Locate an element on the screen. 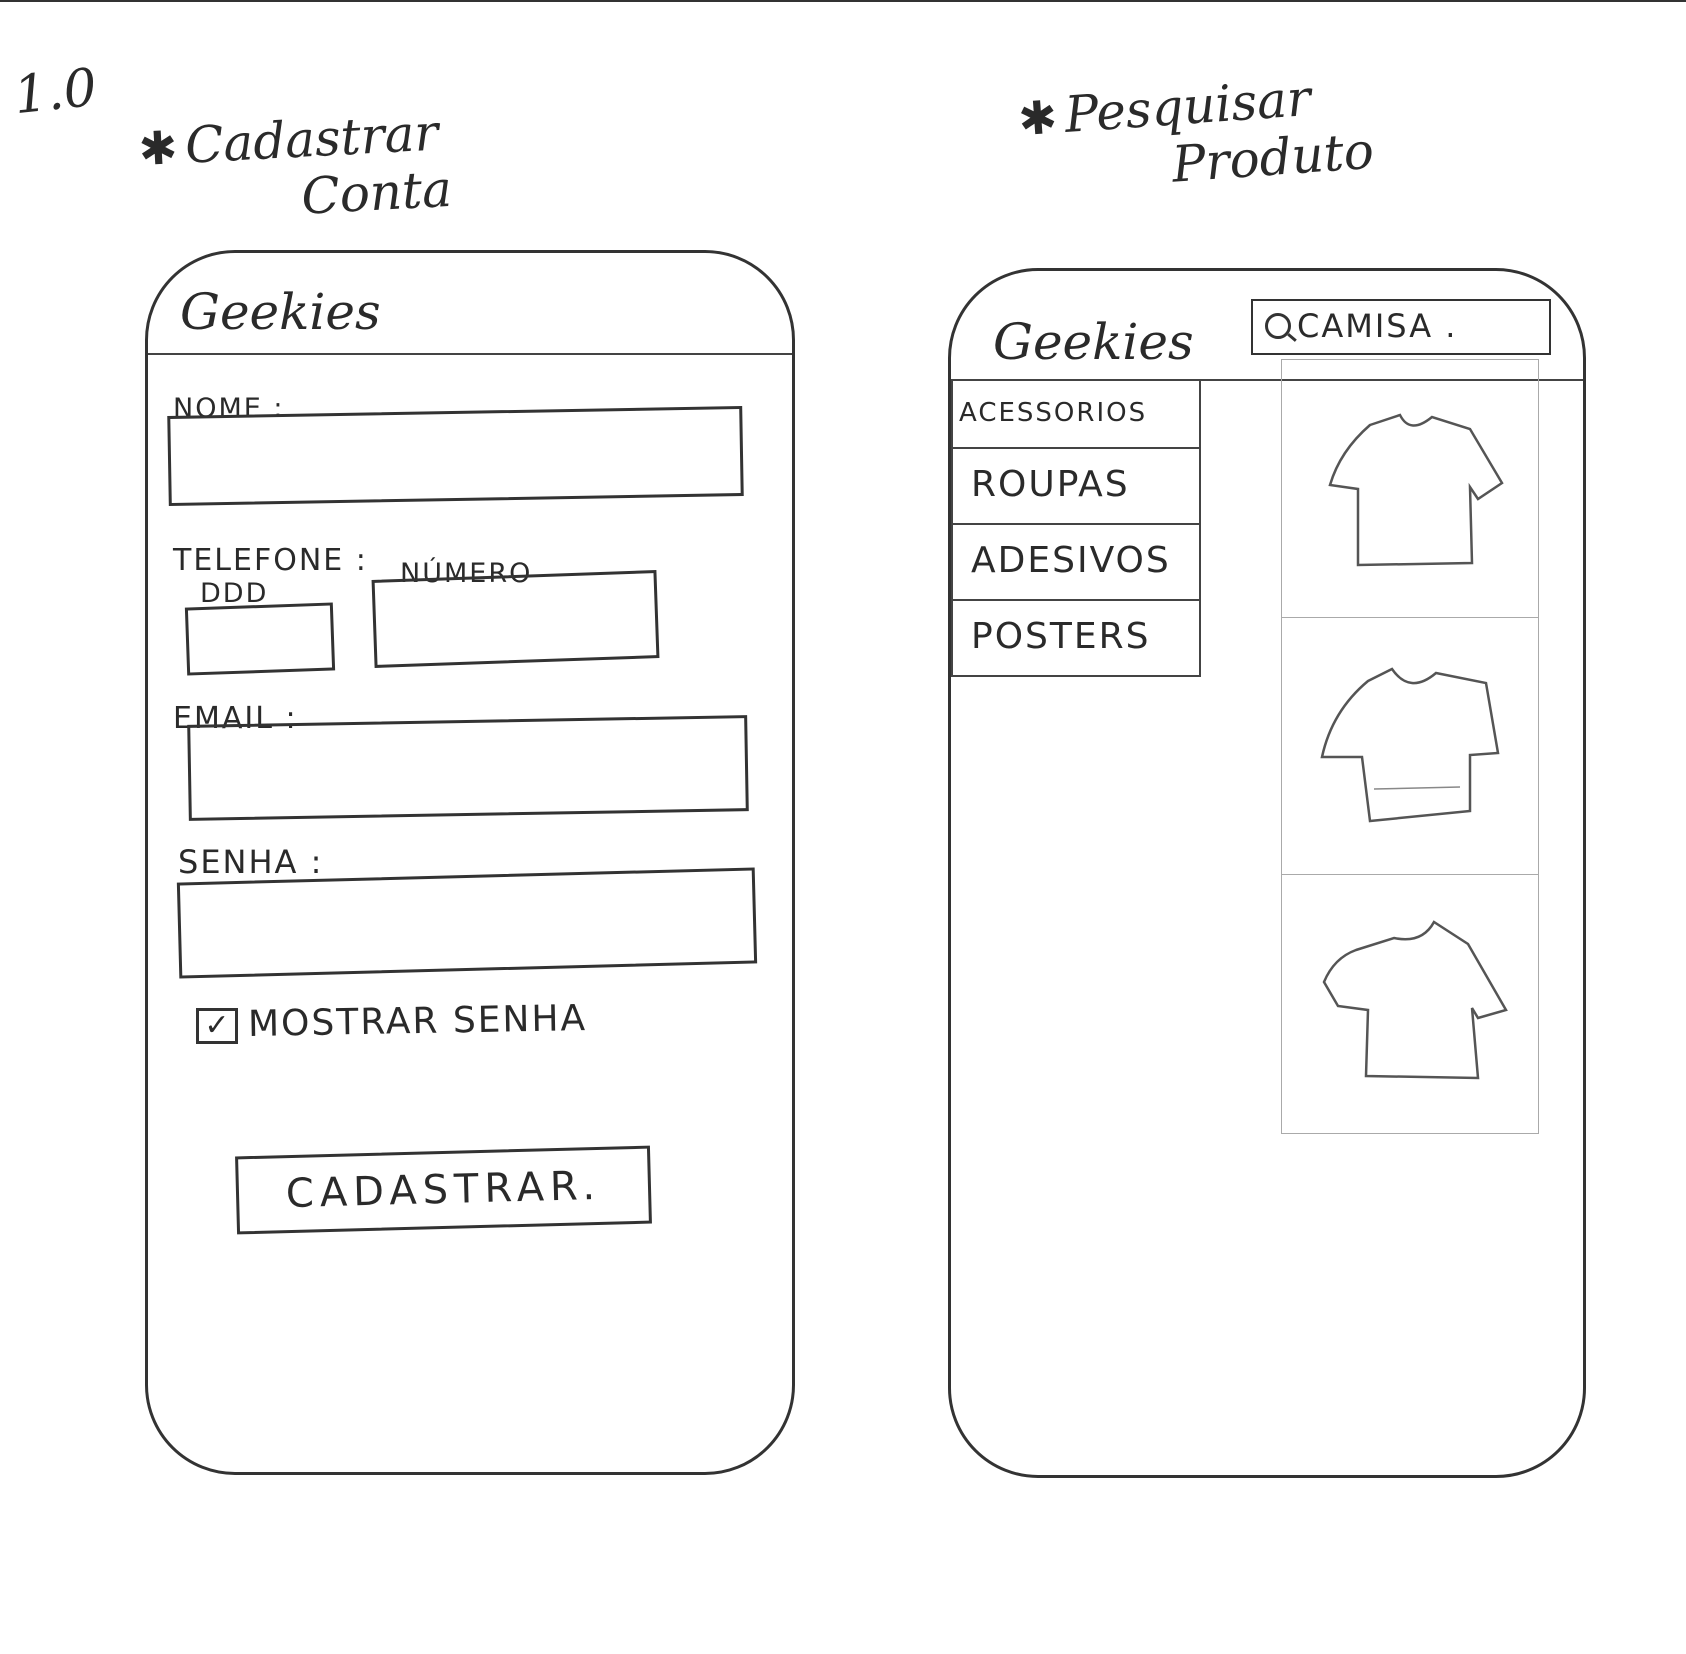 This screenshot has width=1686, height=1654. category-item-roupas: ROUPAS is located at coordinates (1076, 487).